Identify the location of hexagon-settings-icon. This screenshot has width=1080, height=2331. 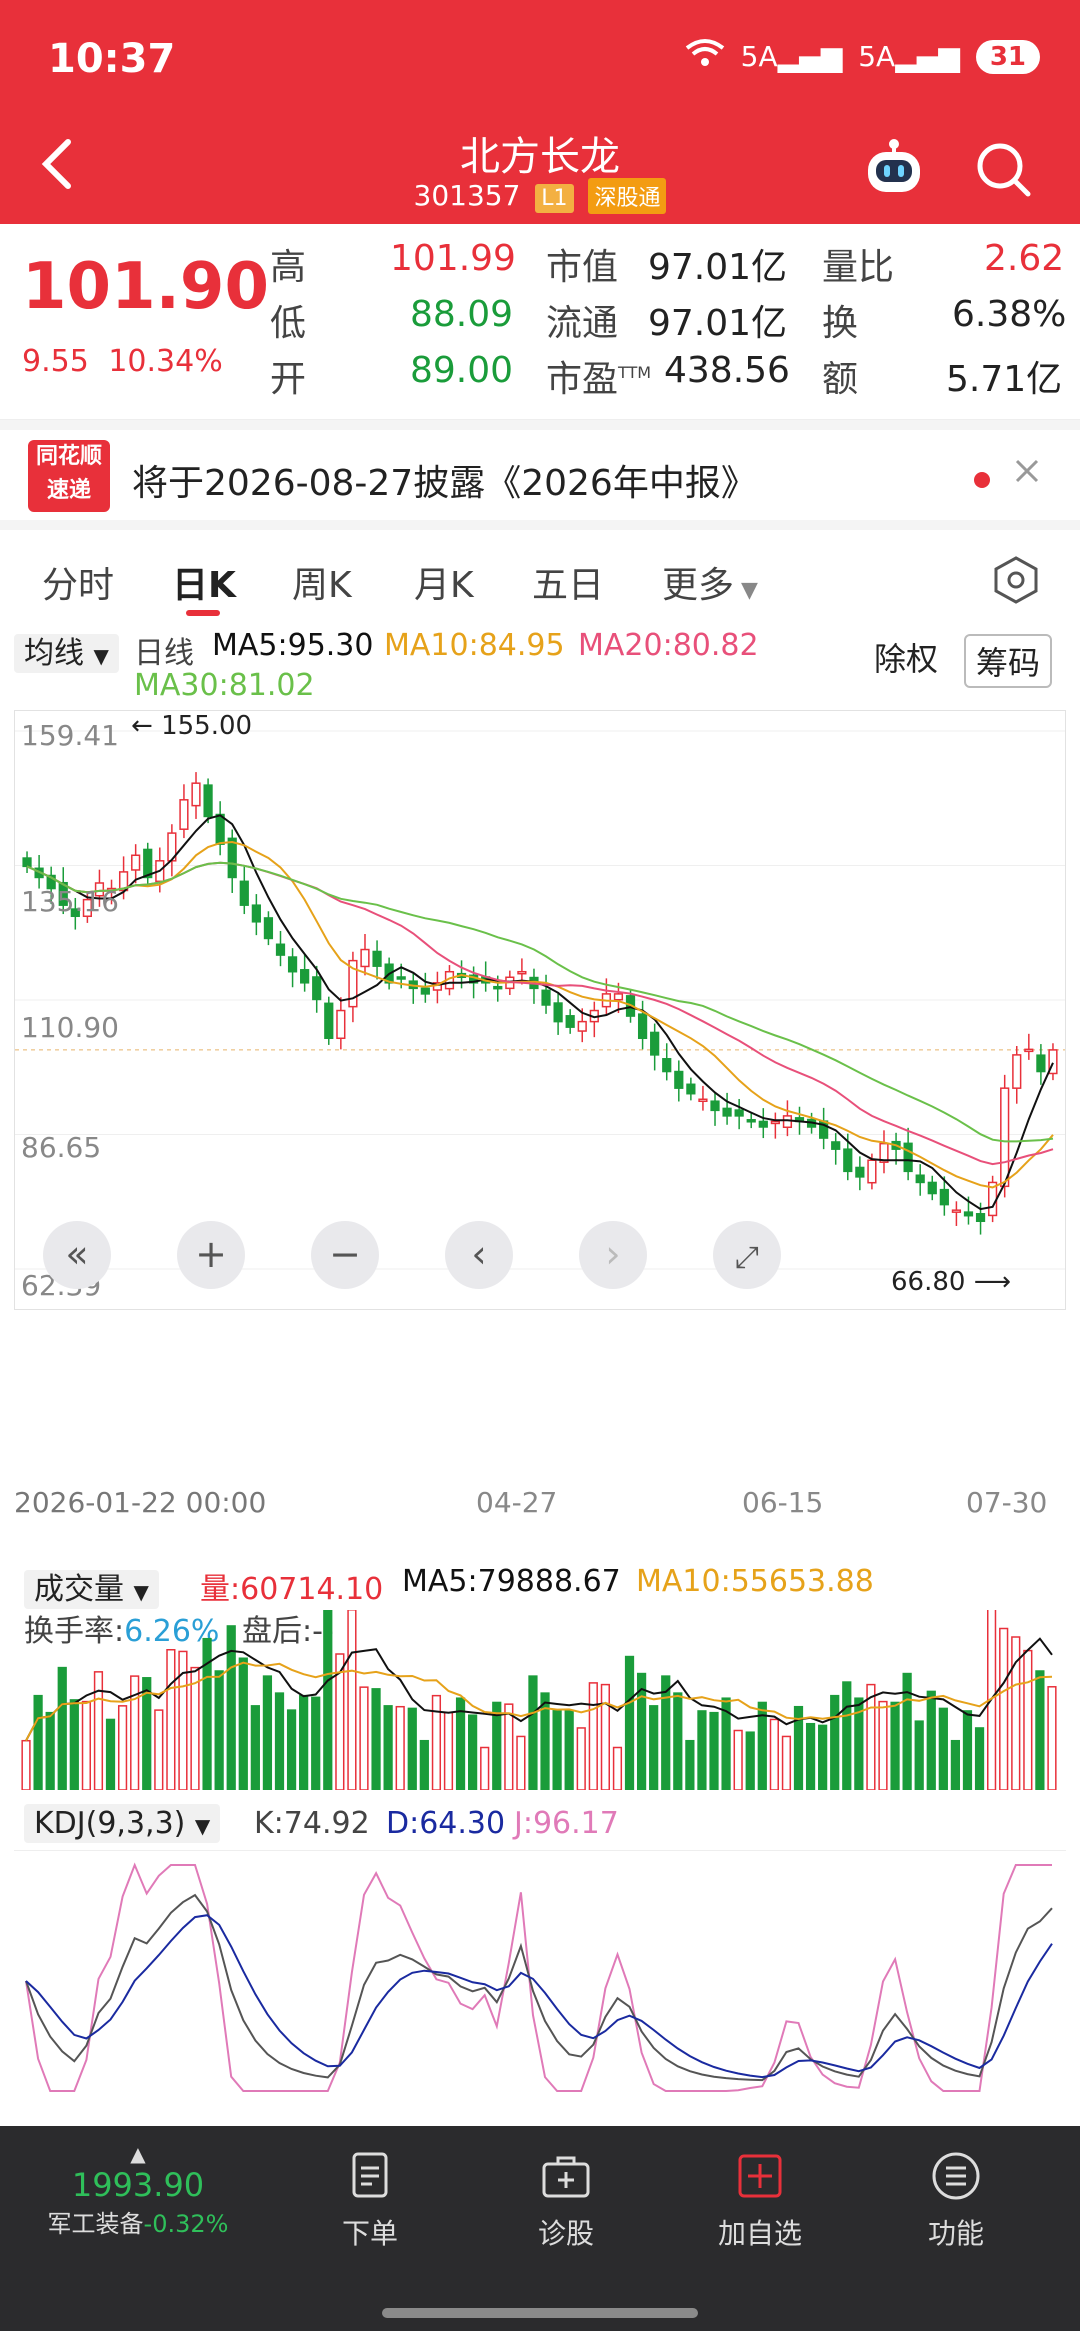
(1016, 580).